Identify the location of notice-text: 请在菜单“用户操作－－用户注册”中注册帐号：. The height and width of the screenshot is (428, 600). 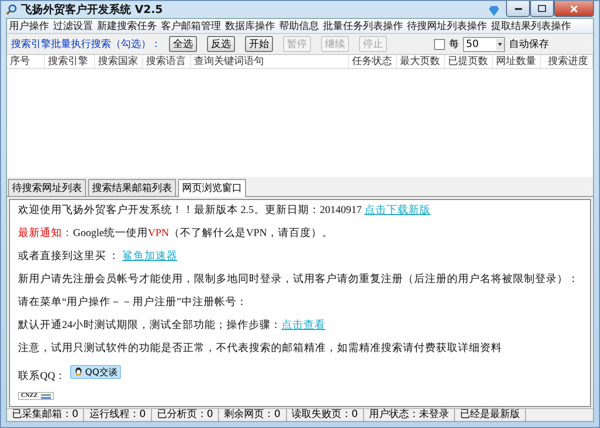
(133, 303).